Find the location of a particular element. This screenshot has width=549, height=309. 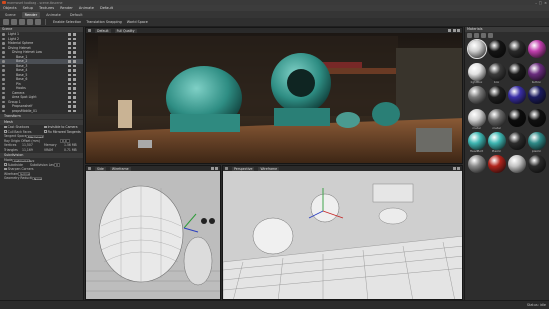

menu-item-objects: Objects is located at coordinates (10, 8).